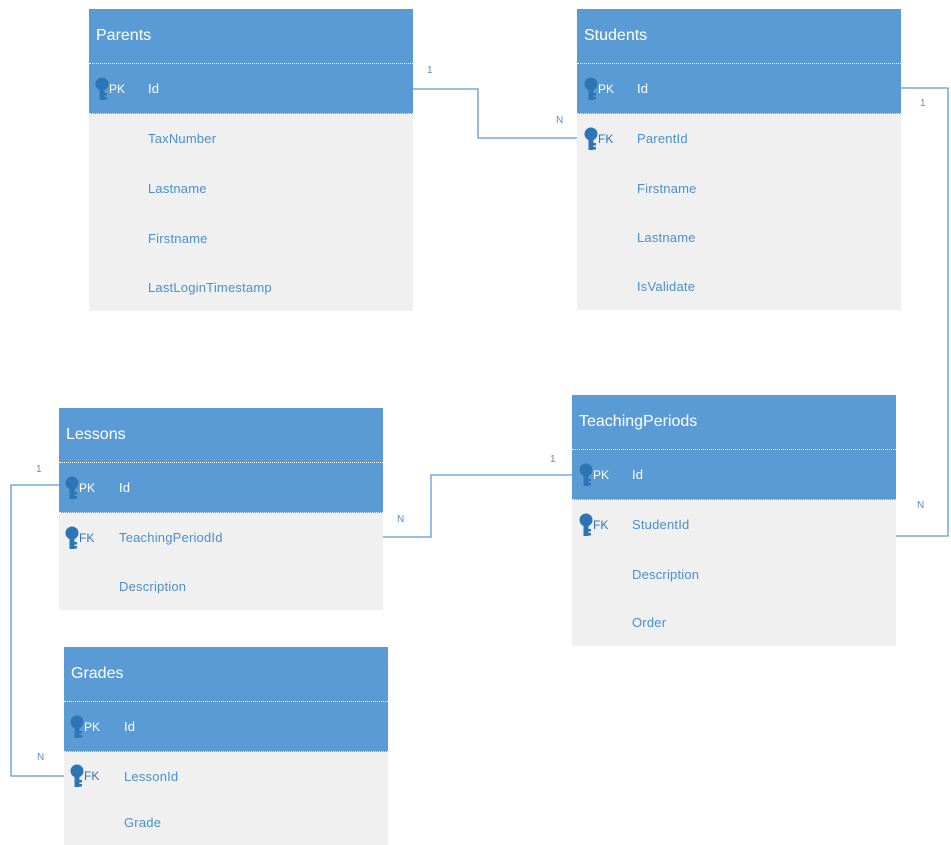 The width and height of the screenshot is (951, 845). I want to click on field-row: IsValidate, so click(739, 286).